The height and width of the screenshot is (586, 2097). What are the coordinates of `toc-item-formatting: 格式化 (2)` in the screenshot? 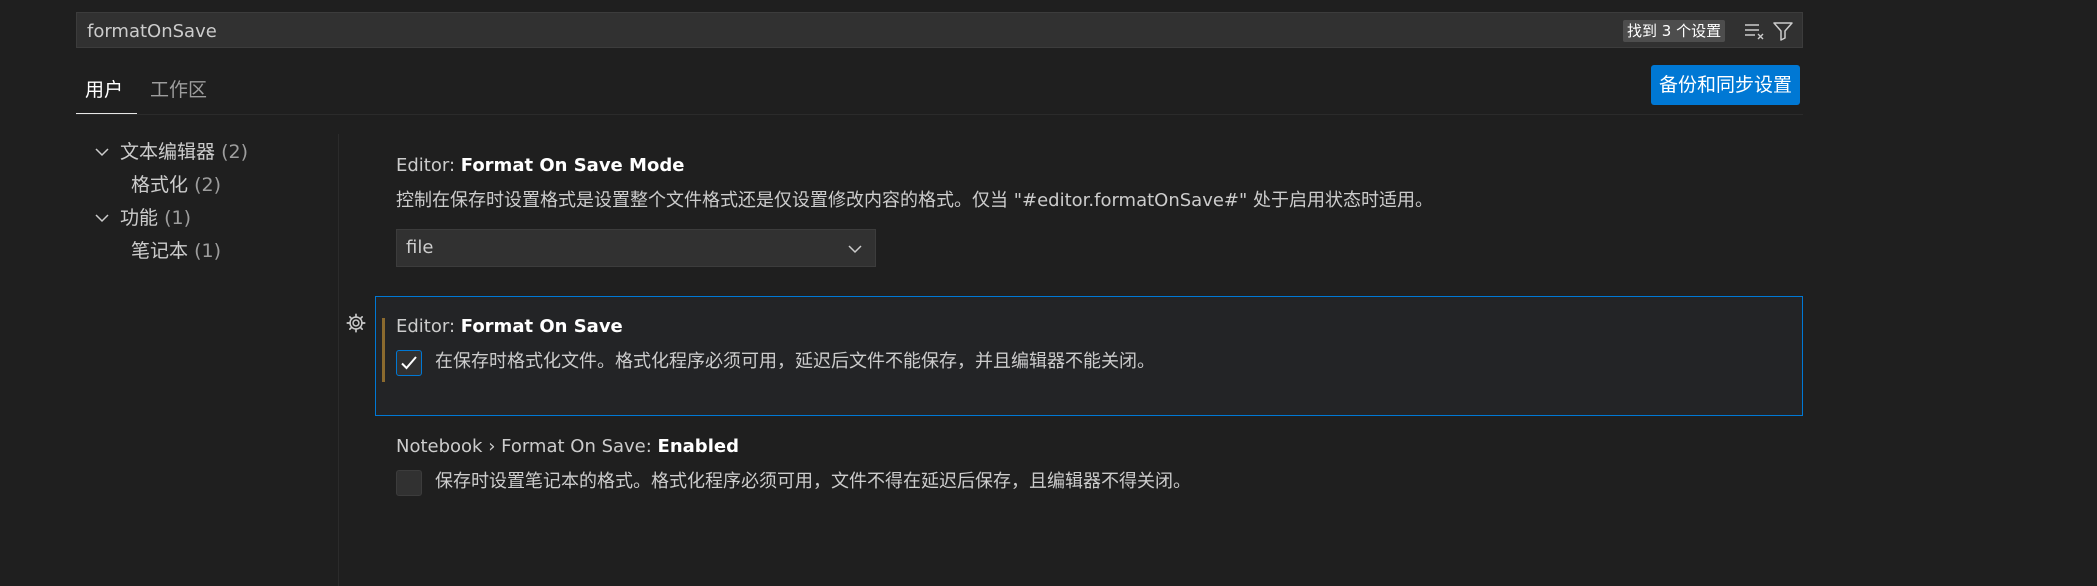 It's located at (176, 185).